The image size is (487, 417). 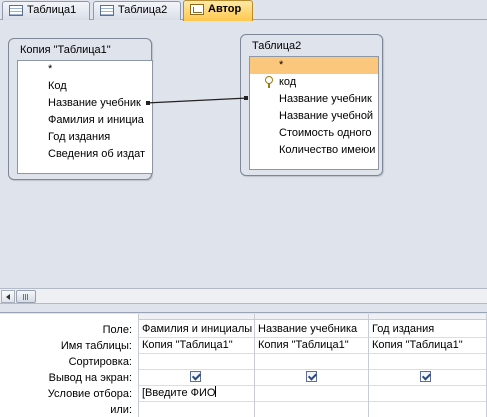 I want to click on tab-label: Таблица2, so click(x=143, y=10).